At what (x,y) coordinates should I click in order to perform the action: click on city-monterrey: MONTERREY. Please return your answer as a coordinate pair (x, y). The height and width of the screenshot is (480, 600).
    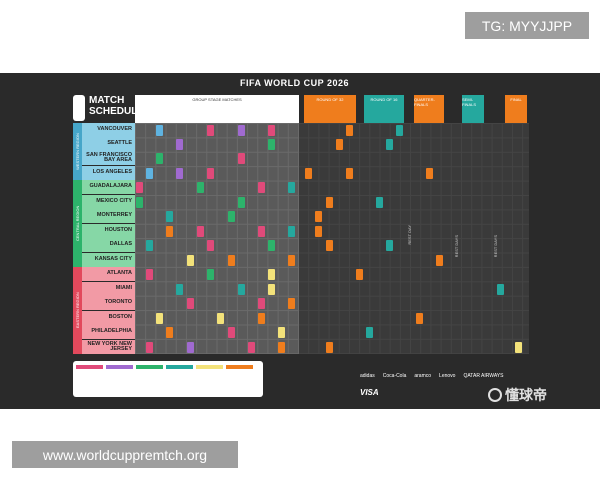
    Looking at the image, I should click on (108, 216).